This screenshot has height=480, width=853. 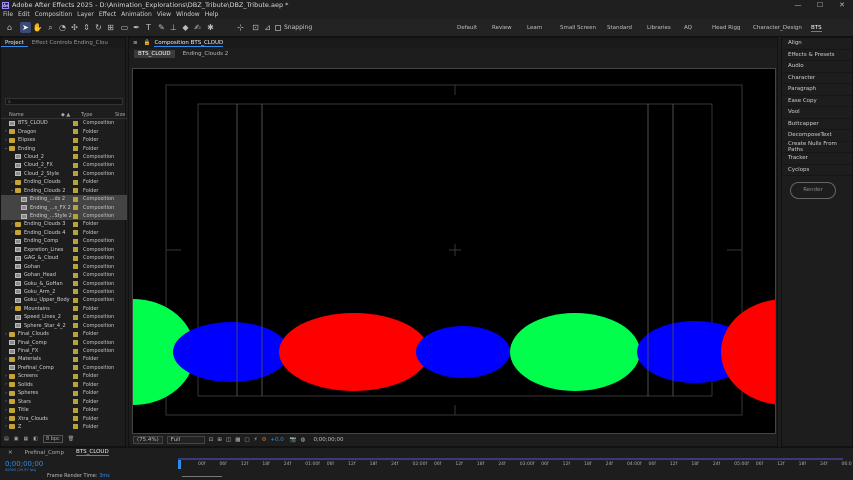 I want to click on menu-help: Help, so click(x=212, y=14).